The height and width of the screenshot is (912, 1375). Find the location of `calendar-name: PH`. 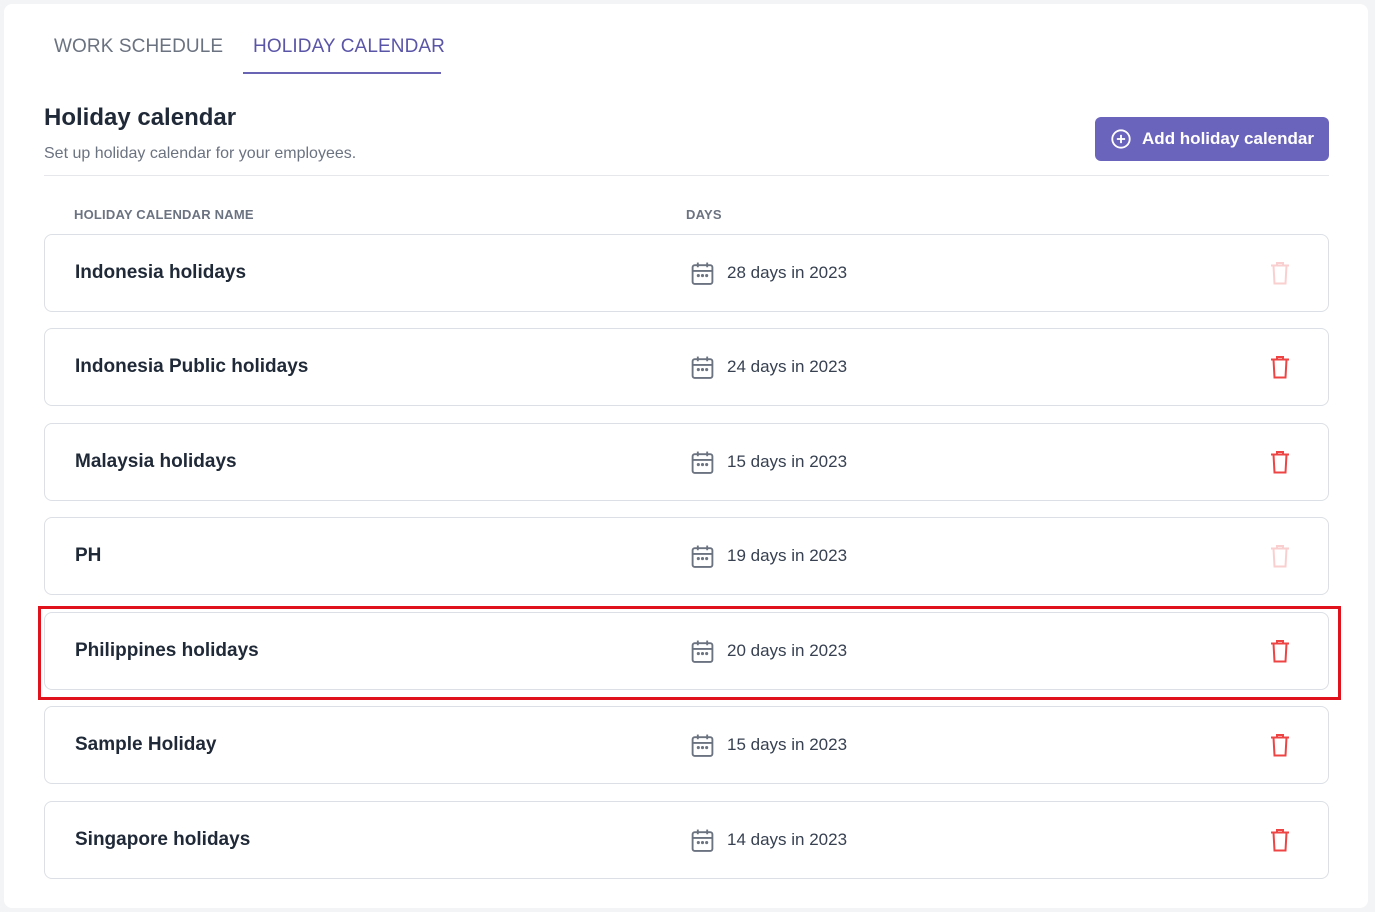

calendar-name: PH is located at coordinates (88, 555).